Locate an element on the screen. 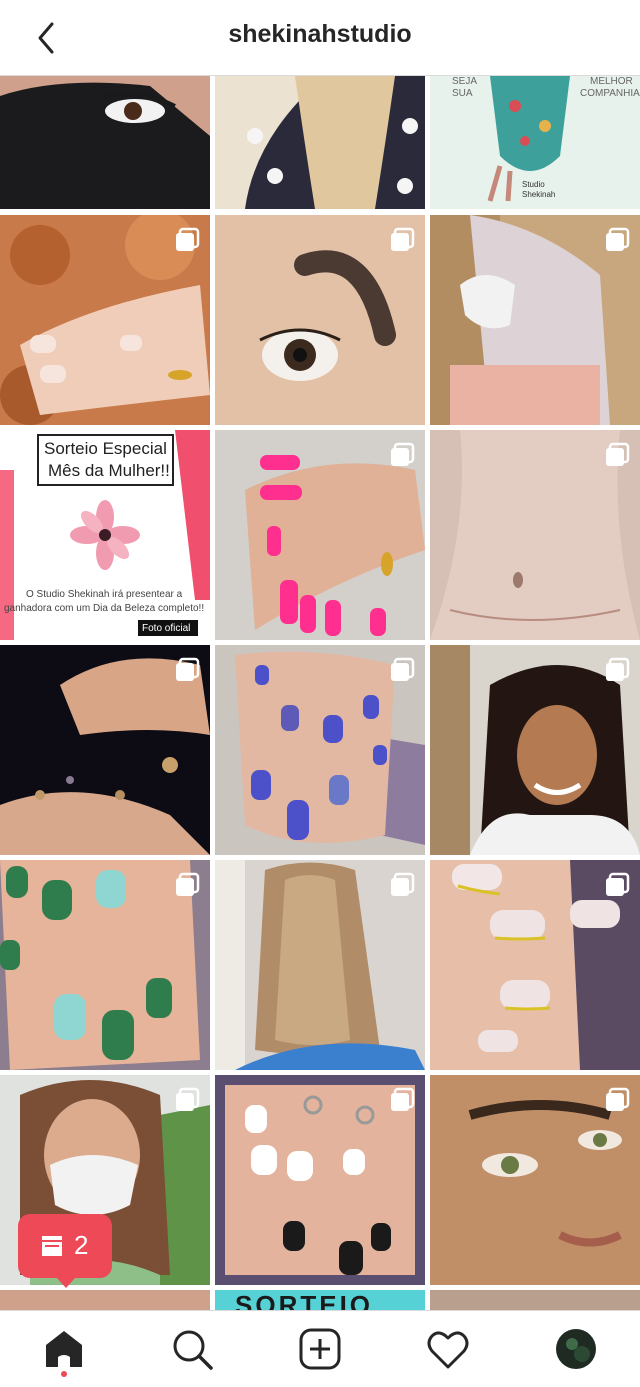  flyer-title: Sorteio Especial is located at coordinates (105, 448).